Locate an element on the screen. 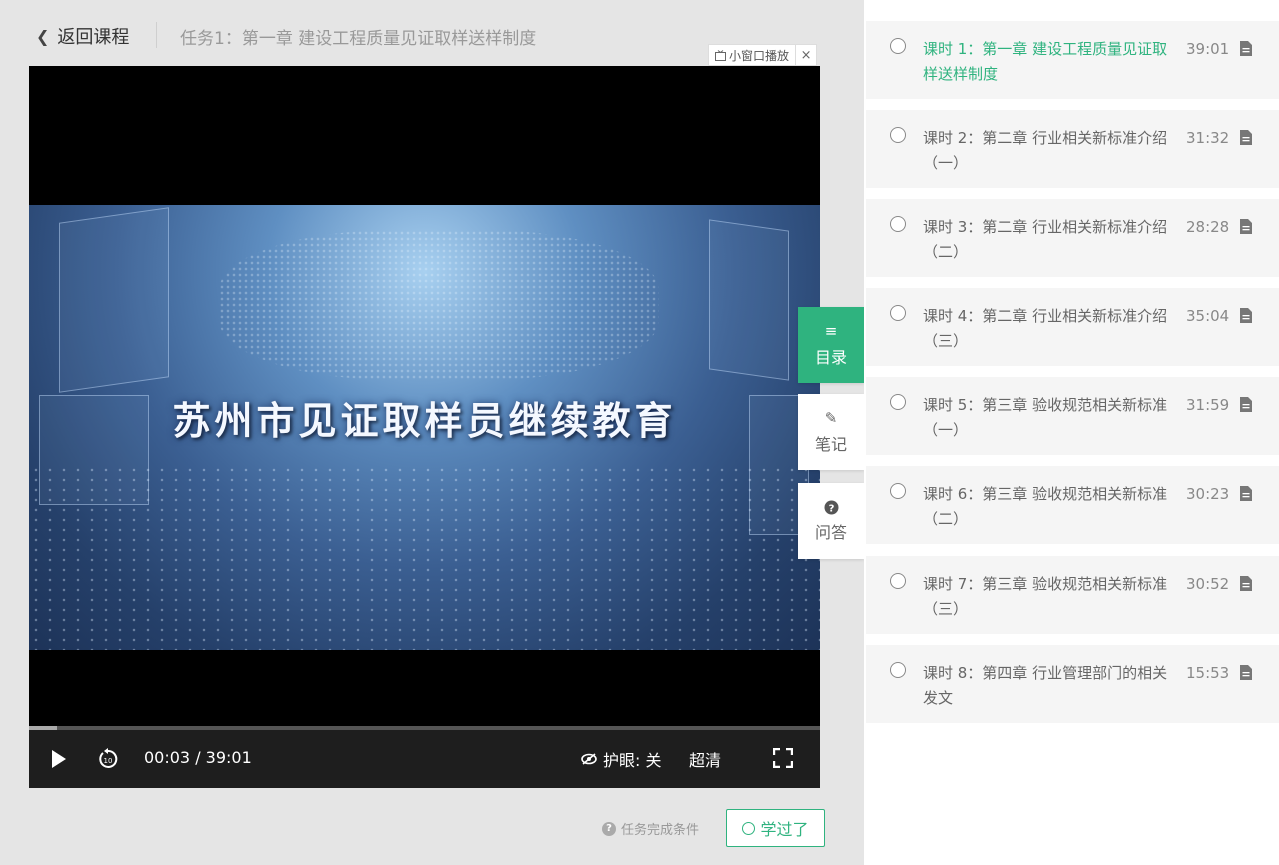  tab-catalog: ≡ 目录 is located at coordinates (831, 345).